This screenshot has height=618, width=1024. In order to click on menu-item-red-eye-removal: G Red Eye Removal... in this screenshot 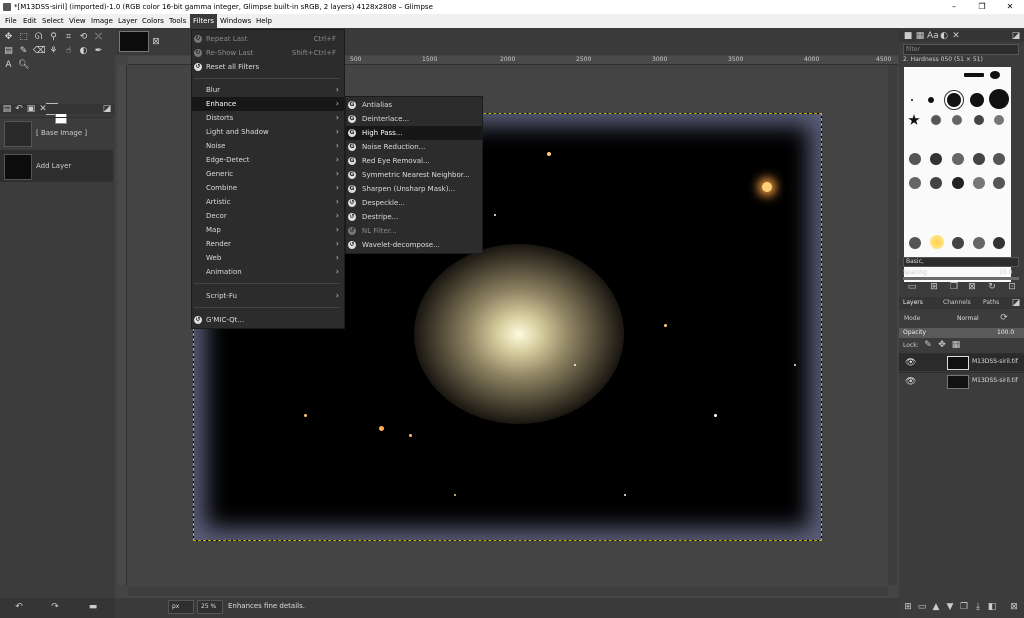, I will do `click(414, 161)`.